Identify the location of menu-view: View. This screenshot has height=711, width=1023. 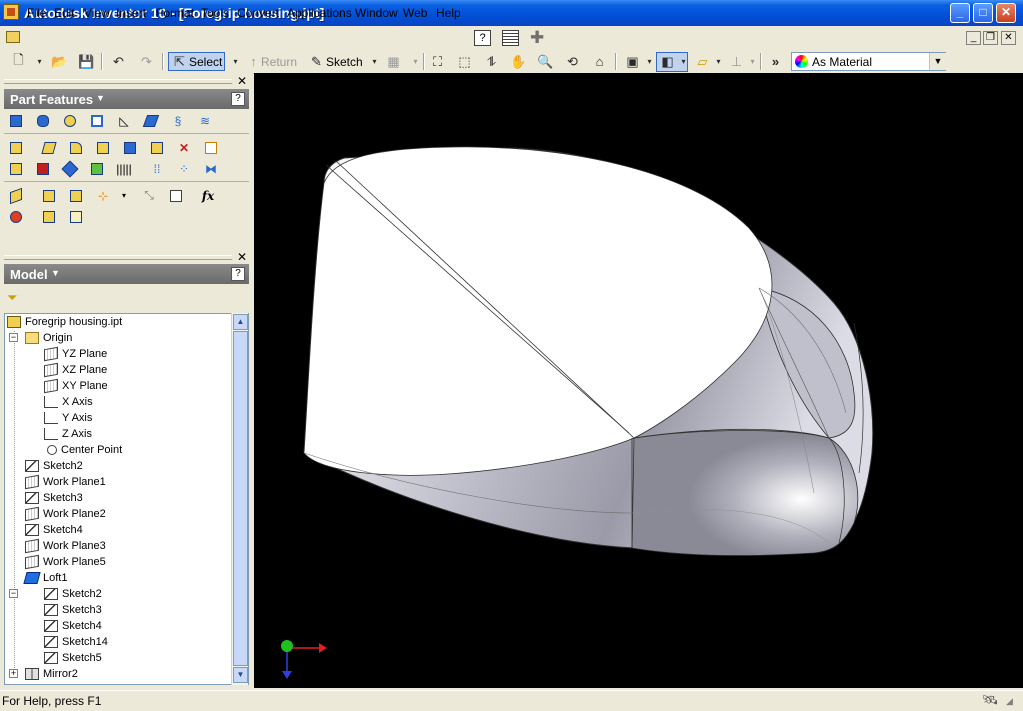
(97, 13).